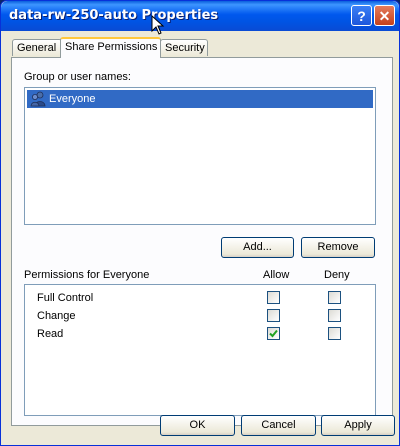 The image size is (400, 446). What do you see at coordinates (50, 334) in the screenshot?
I see `permission-read-label: Read` at bounding box center [50, 334].